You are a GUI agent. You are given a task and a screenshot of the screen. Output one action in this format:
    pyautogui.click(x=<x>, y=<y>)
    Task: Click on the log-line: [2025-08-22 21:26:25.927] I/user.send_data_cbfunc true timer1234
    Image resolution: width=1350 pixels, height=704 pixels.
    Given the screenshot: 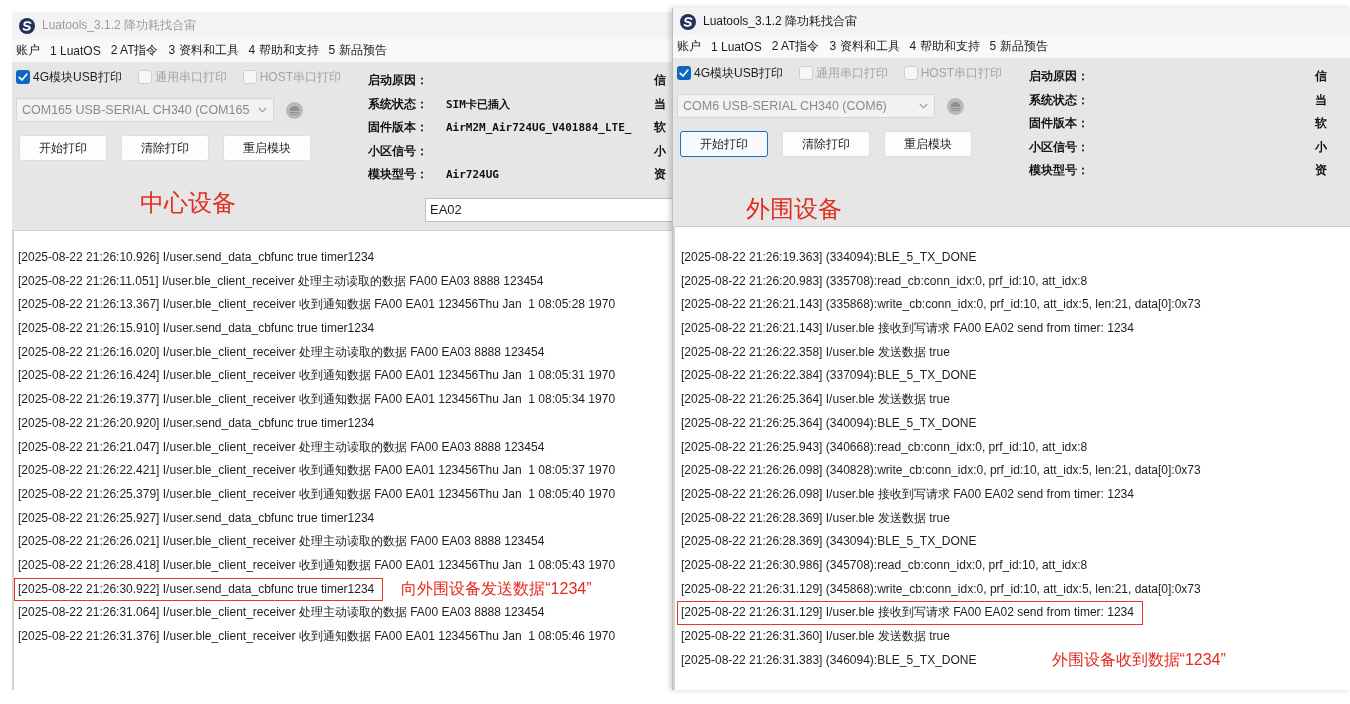 What is the action you would take?
    pyautogui.click(x=196, y=518)
    